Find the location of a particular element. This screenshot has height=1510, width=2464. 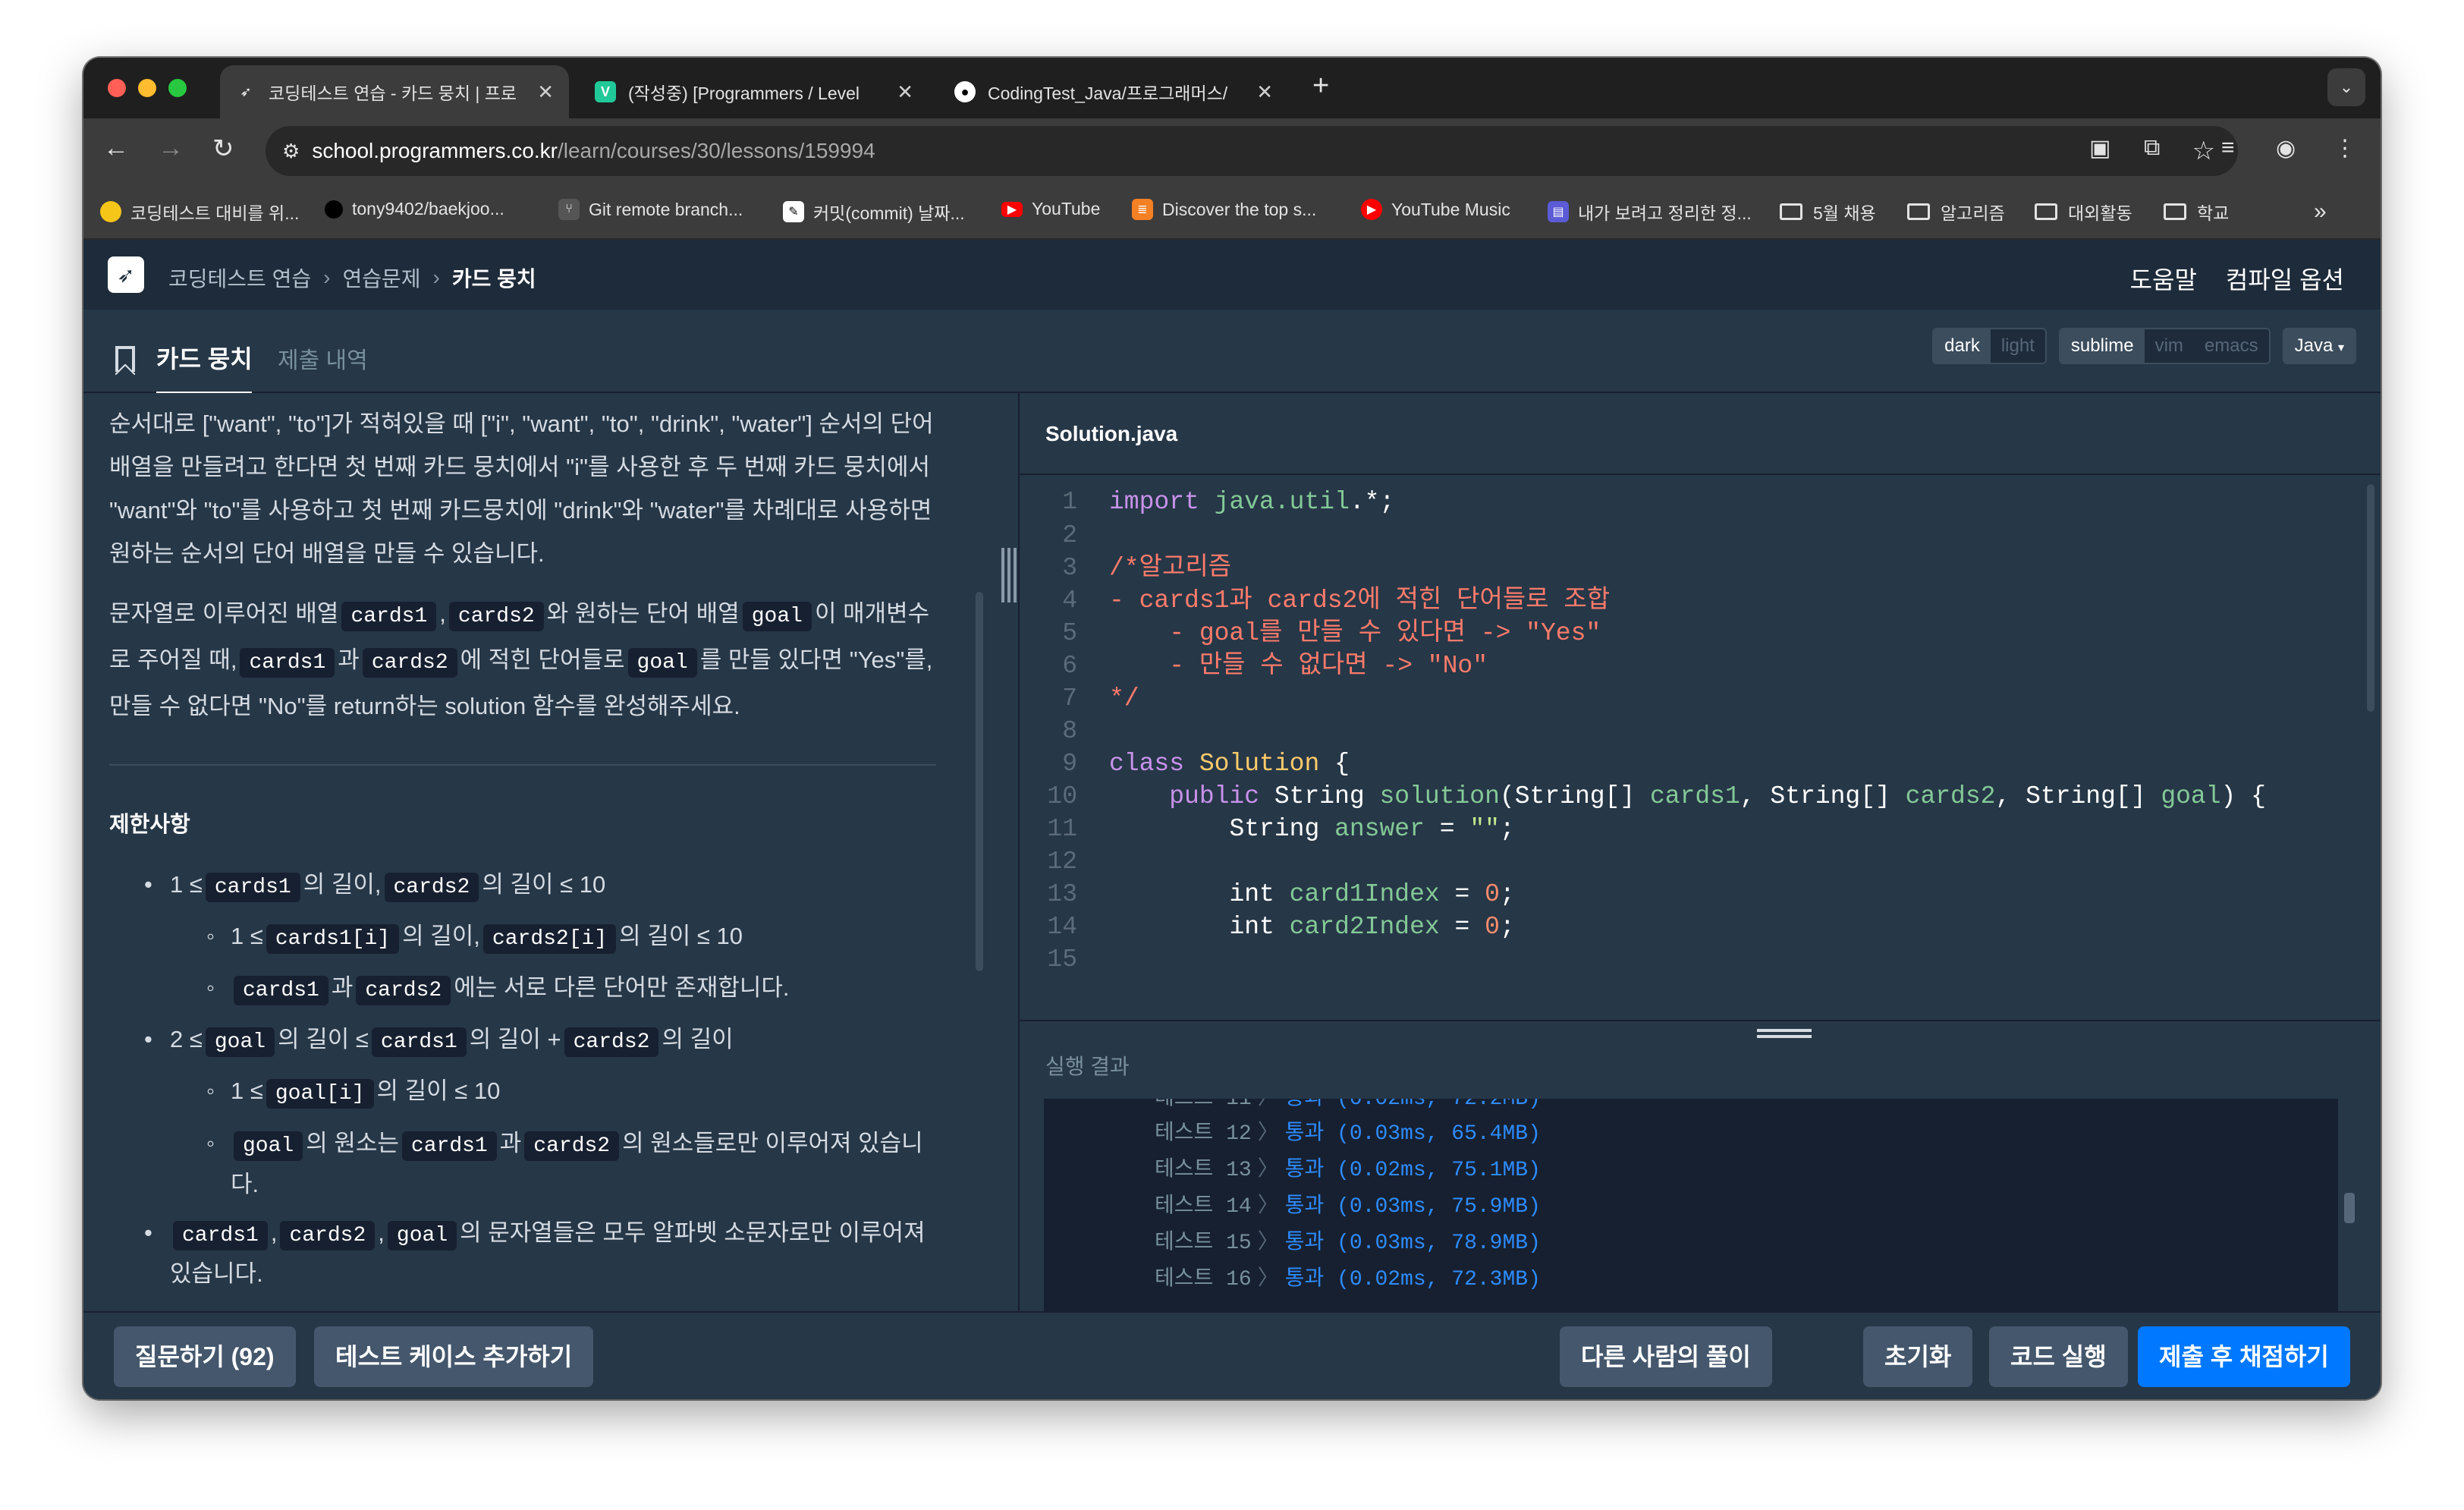

reading-list-icon: ≡ is located at coordinates (2228, 148).